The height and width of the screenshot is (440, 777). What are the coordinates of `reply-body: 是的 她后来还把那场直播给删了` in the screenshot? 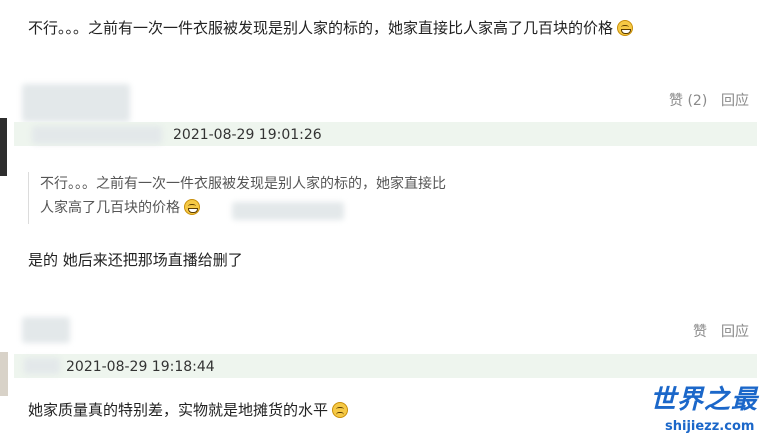 It's located at (135, 260).